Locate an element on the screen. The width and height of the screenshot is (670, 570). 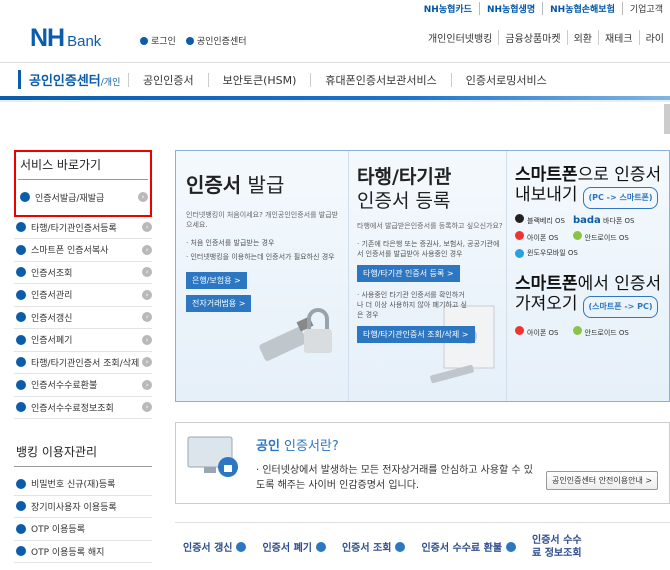
sidebar-service-item: 인증서관리 › is located at coordinates (83, 295).